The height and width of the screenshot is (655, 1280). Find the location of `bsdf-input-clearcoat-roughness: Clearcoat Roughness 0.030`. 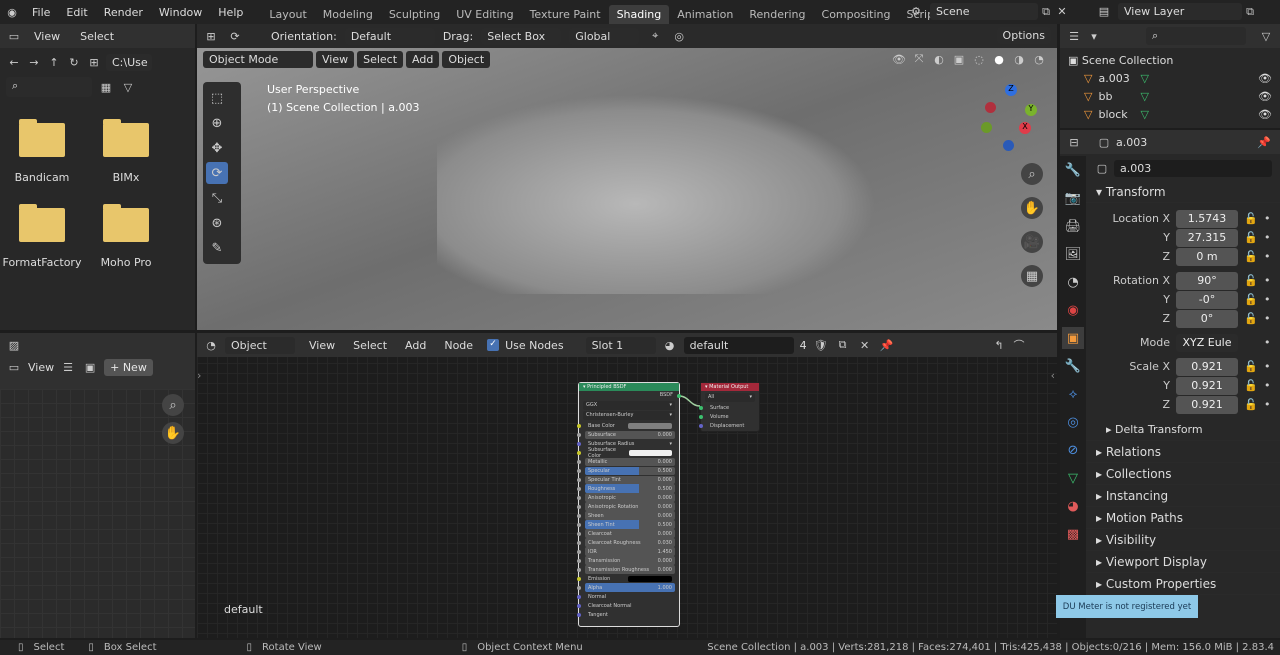

bsdf-input-clearcoat-roughness: Clearcoat Roughness 0.030 is located at coordinates (626, 543).